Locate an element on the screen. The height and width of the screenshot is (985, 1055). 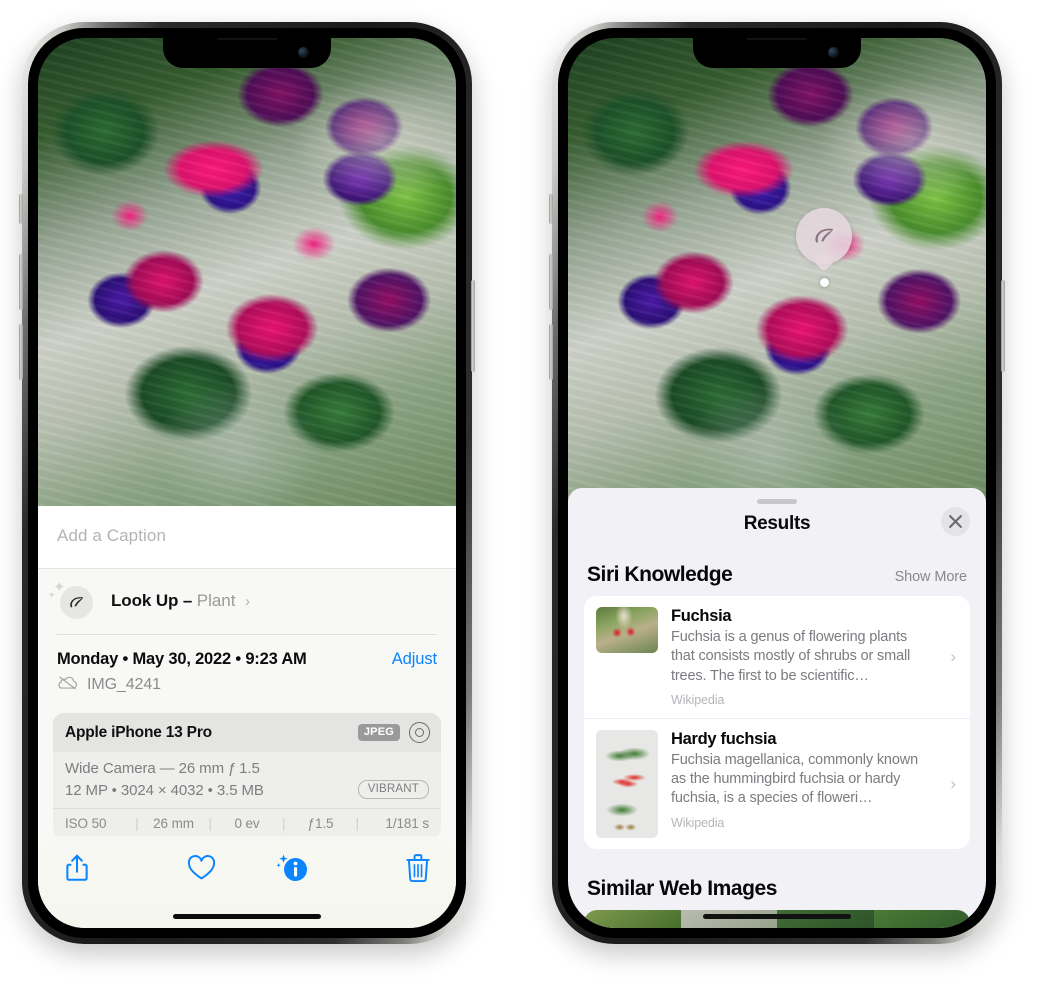
aperture-icon is located at coordinates (419, 732).